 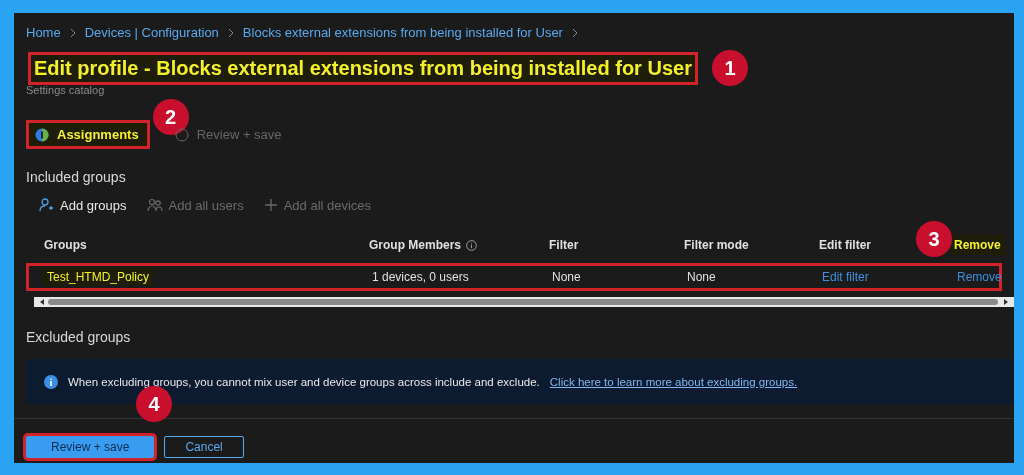 What do you see at coordinates (65, 245) in the screenshot?
I see `column-header: Groups` at bounding box center [65, 245].